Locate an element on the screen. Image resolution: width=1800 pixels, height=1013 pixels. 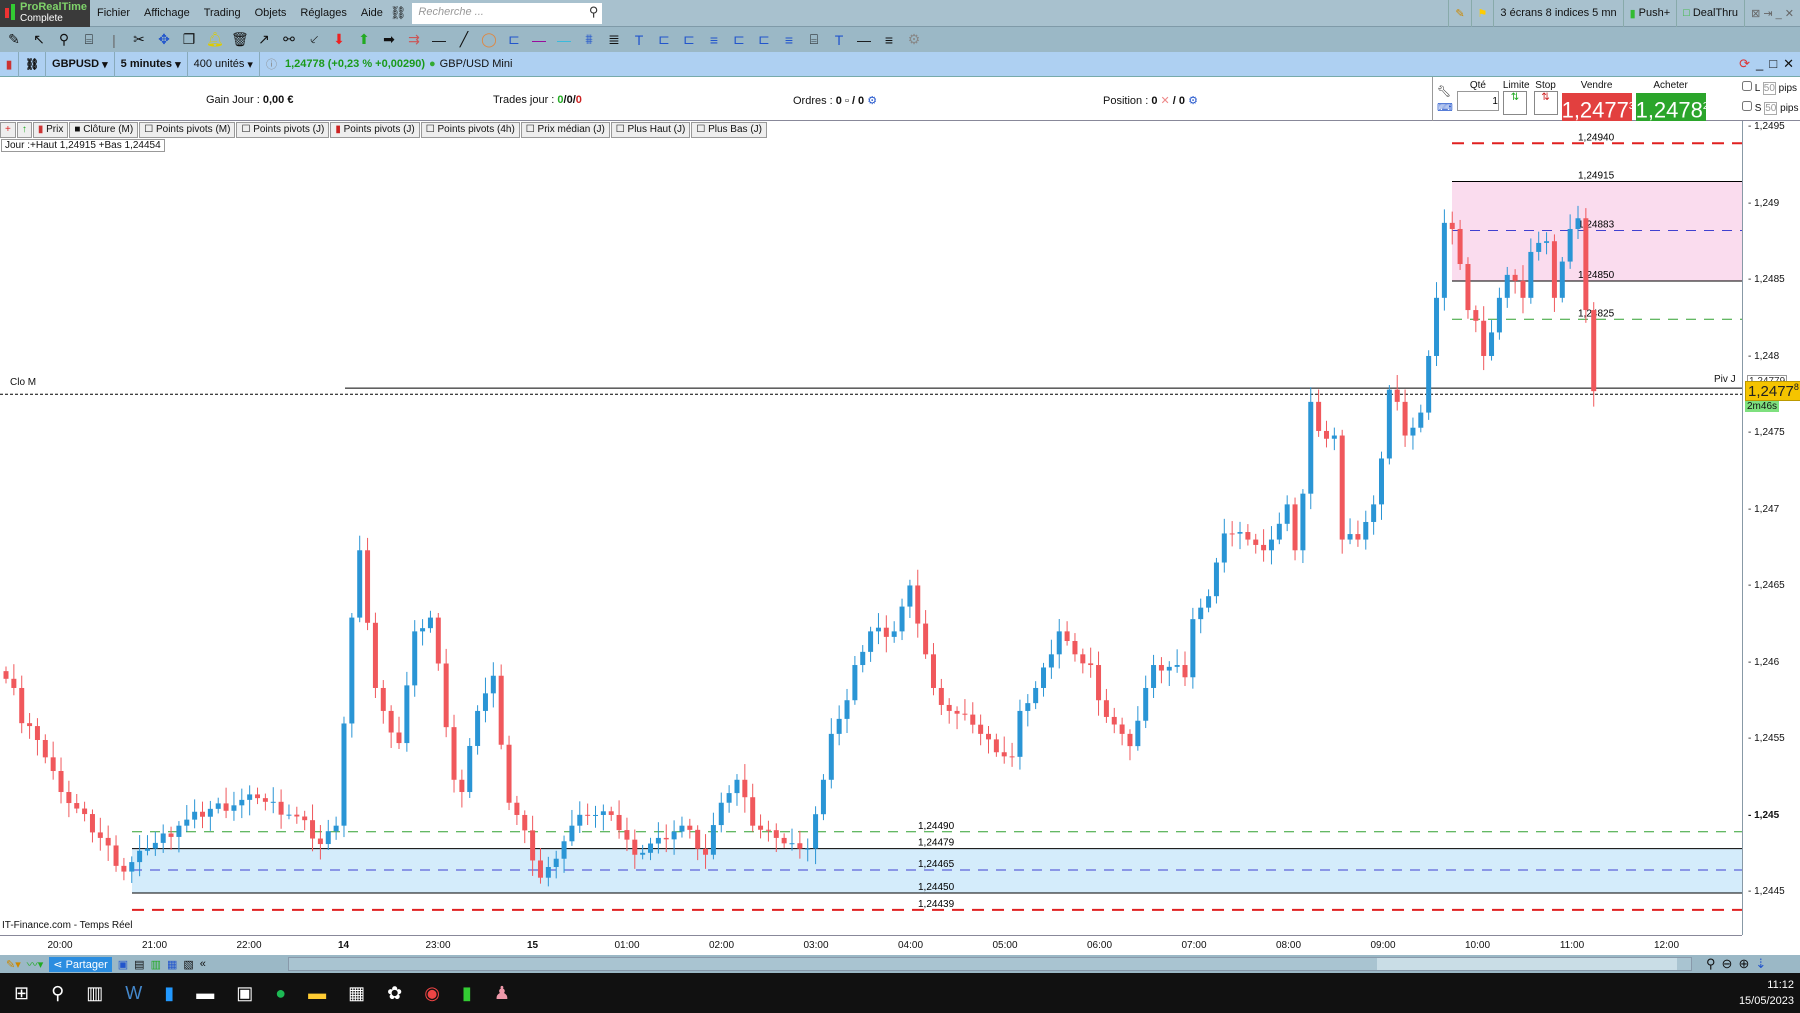
box4-icon: ⊏ is located at coordinates (764, 39).